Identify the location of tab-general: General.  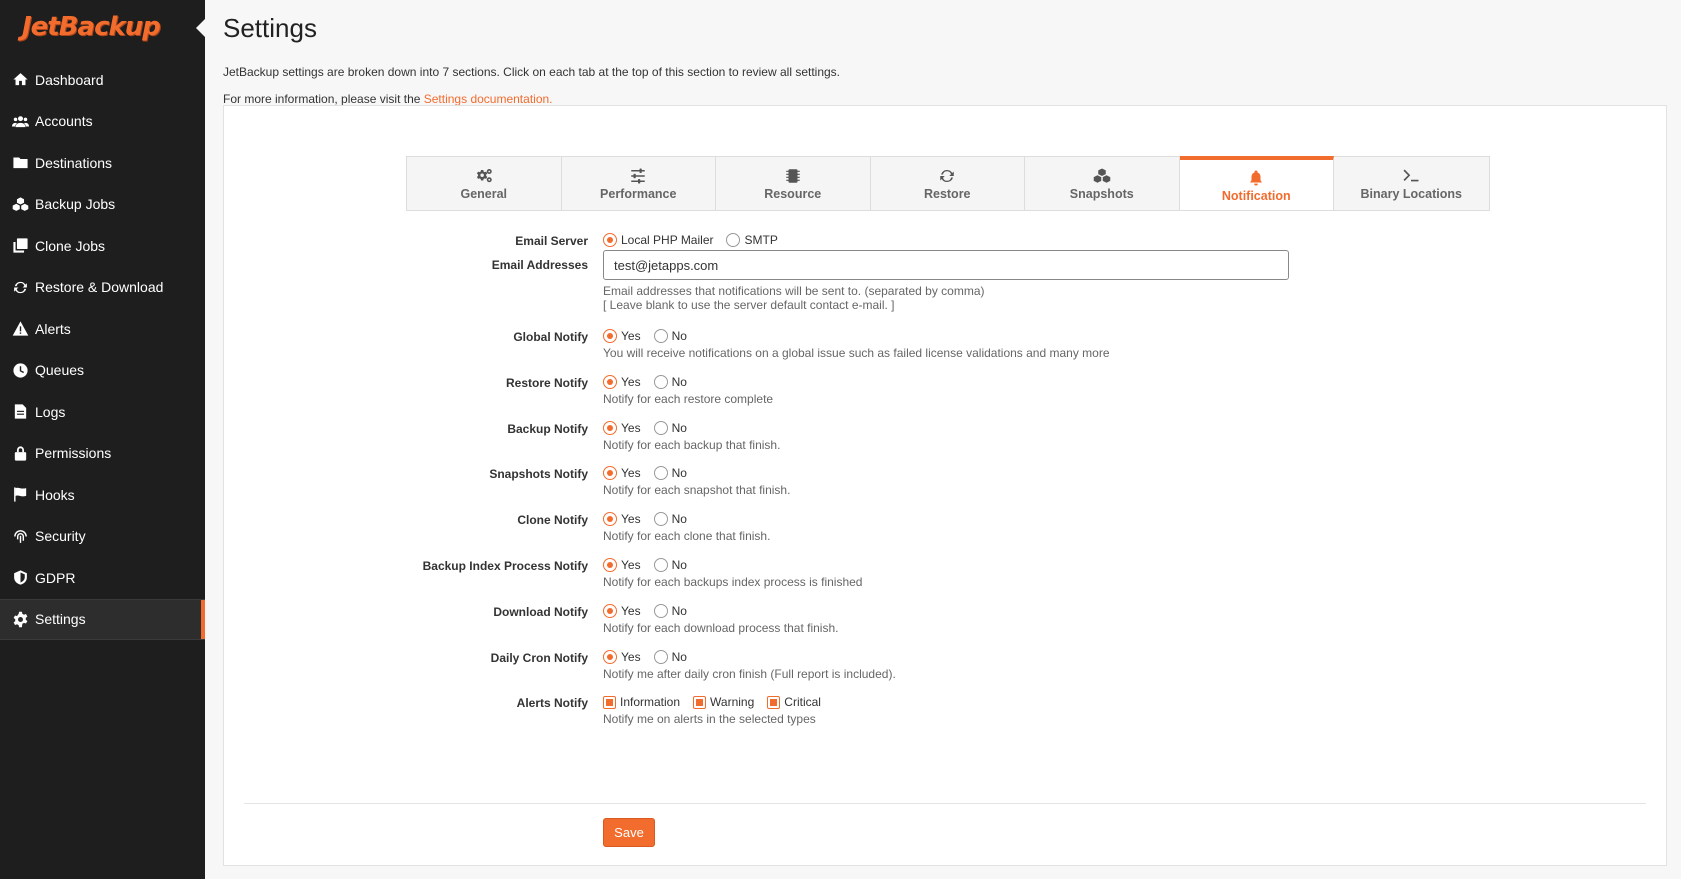
(484, 183).